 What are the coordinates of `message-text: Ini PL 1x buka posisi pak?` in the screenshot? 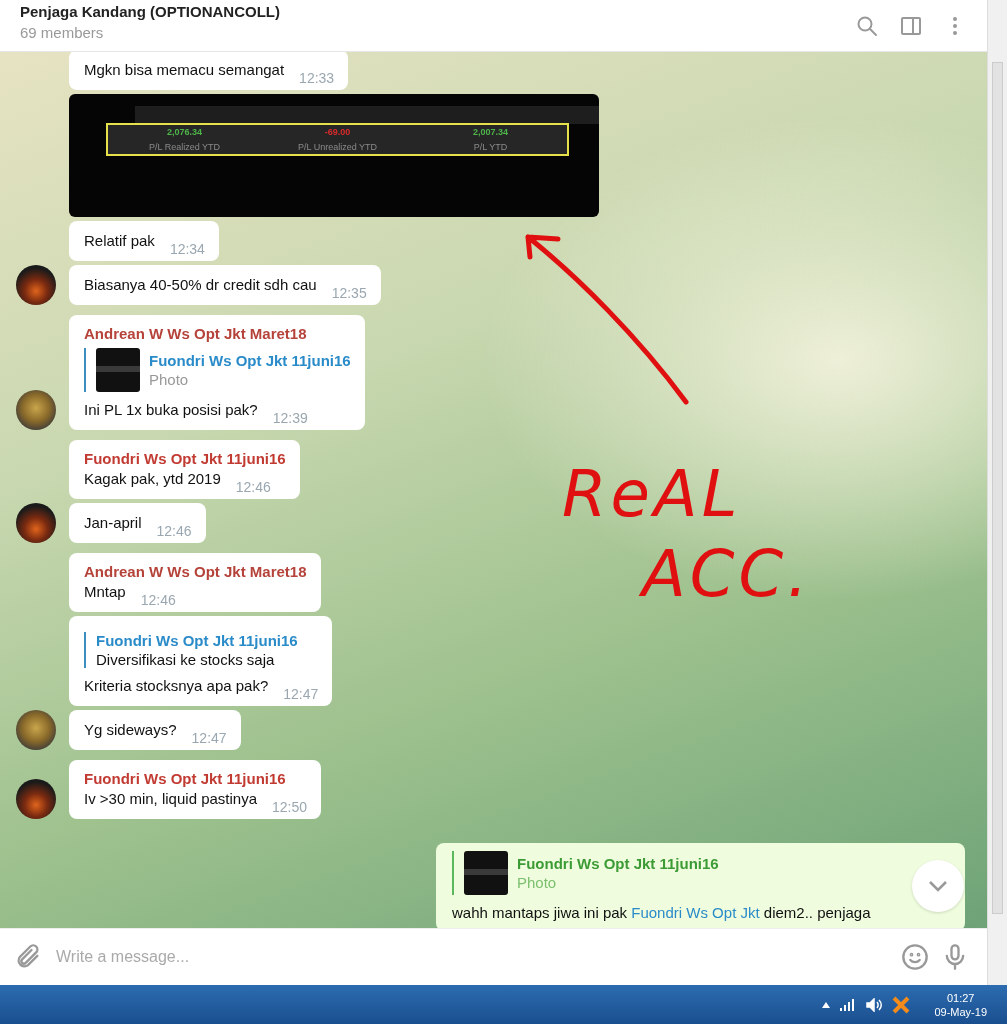 It's located at (171, 410).